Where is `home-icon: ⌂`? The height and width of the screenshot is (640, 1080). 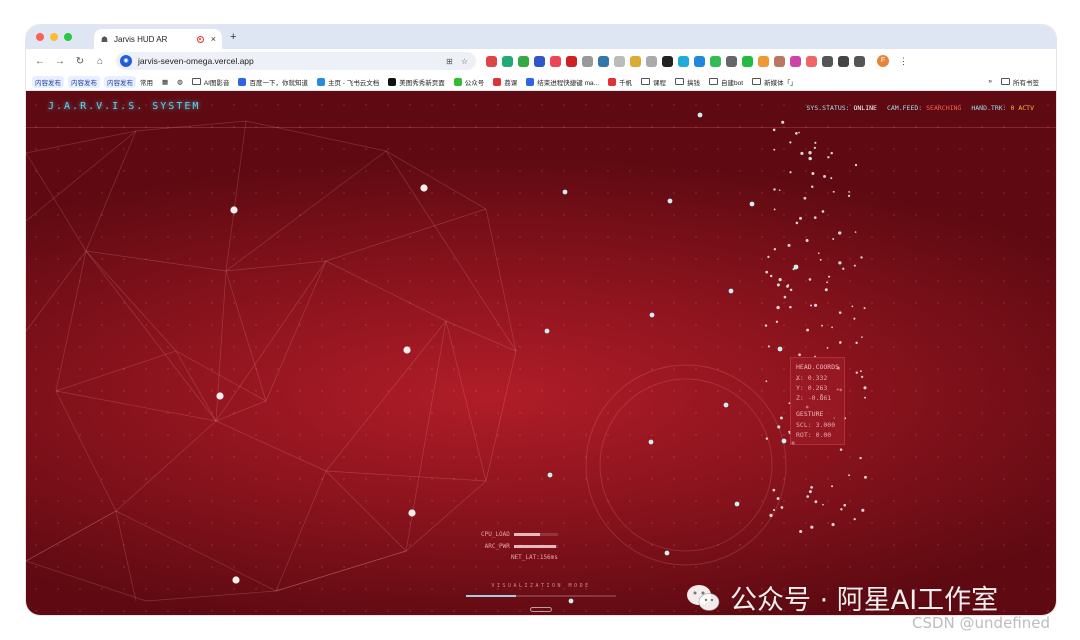 home-icon: ⌂ is located at coordinates (100, 61).